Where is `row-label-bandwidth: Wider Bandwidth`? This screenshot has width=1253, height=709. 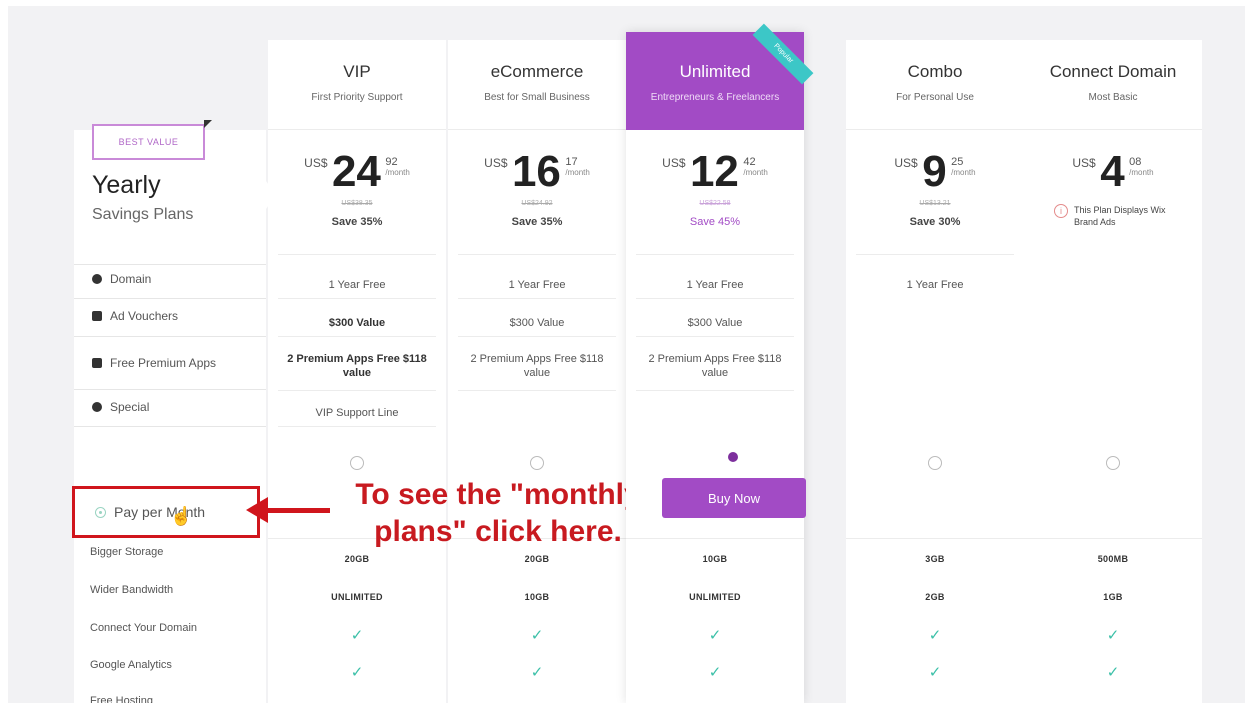
row-label-bandwidth: Wider Bandwidth is located at coordinates (132, 590).